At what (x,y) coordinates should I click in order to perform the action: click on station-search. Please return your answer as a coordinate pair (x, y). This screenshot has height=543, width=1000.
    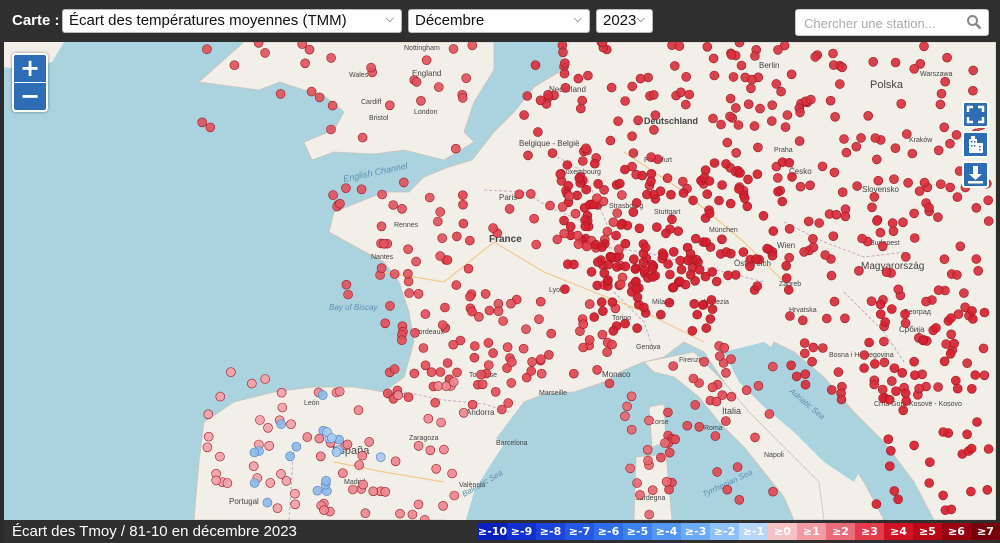
    Looking at the image, I should click on (892, 22).